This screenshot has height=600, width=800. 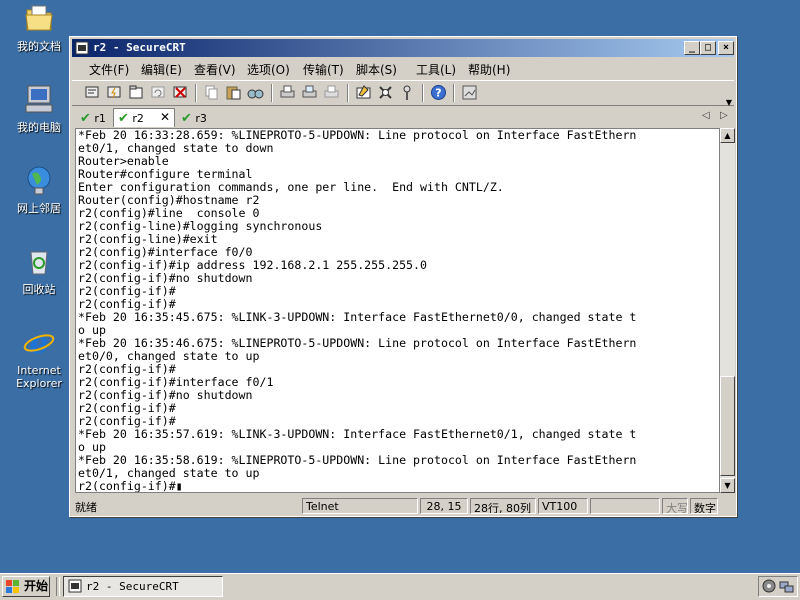 What do you see at coordinates (86, 507) in the screenshot?
I see `status-ready: 就绪` at bounding box center [86, 507].